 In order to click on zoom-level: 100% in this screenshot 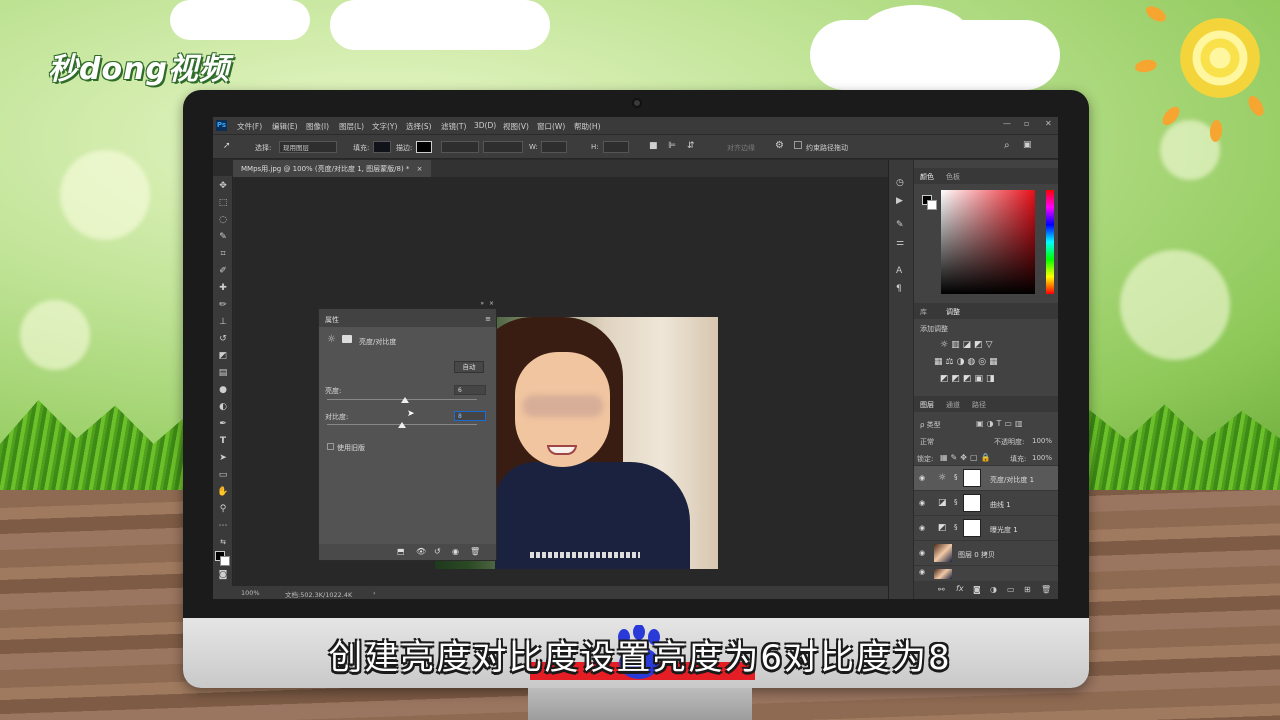, I will do `click(250, 593)`.